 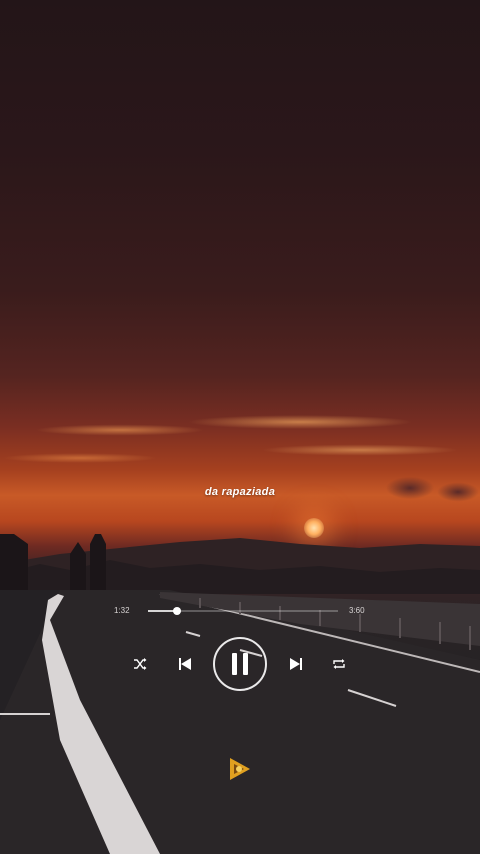 I want to click on shuffle-button, so click(x=140, y=664).